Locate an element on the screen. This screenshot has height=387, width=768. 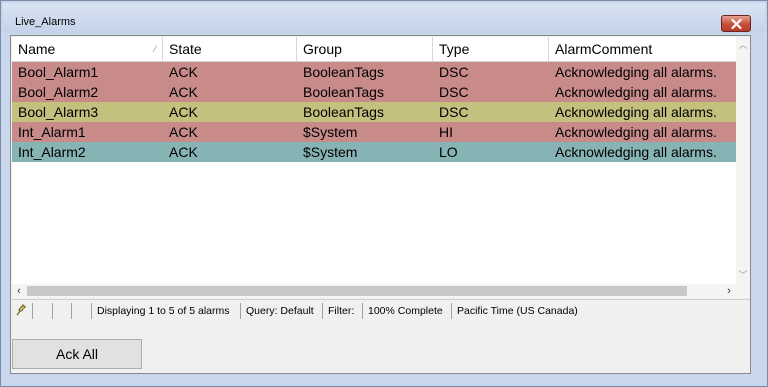
cell-name: Bool_Alarm1 is located at coordinates (58, 72).